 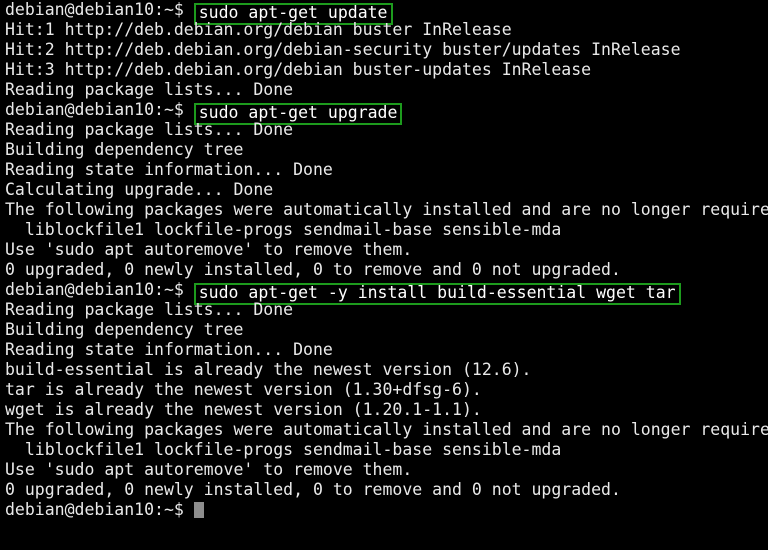 I want to click on output-text: Calculating upgrade... Done, so click(x=139, y=189).